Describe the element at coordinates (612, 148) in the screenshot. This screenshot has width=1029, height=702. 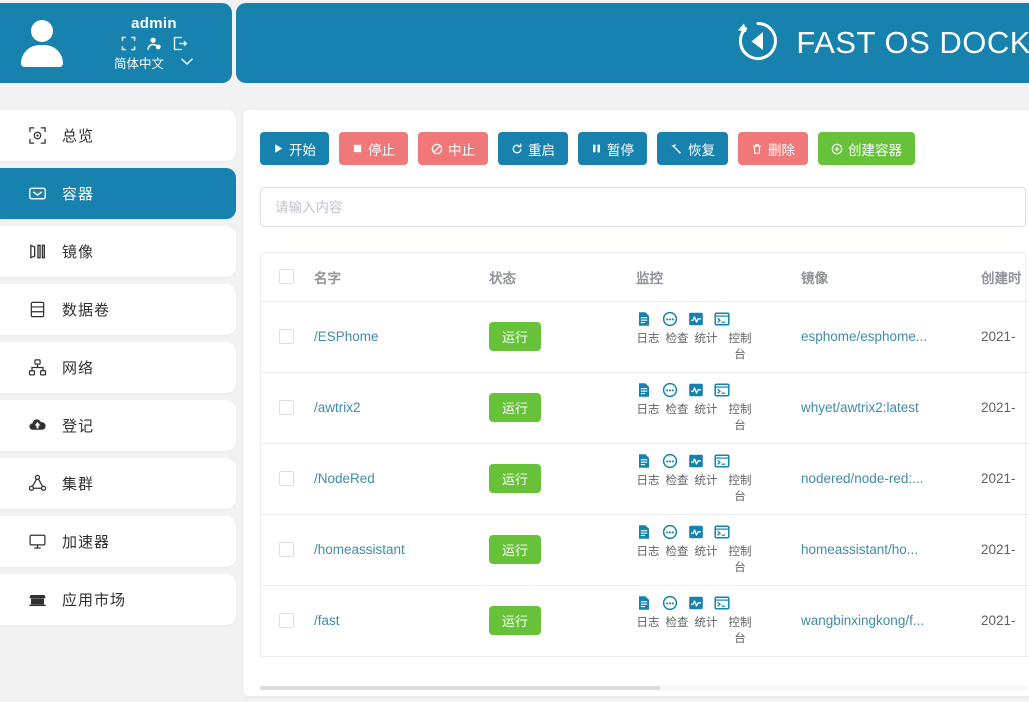
I see `pause-button: 暂停` at that location.